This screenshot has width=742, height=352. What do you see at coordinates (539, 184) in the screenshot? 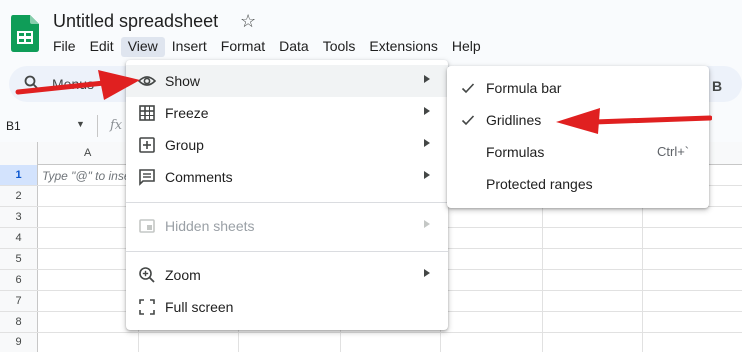
I see `submenu-item-label: Protected ranges` at bounding box center [539, 184].